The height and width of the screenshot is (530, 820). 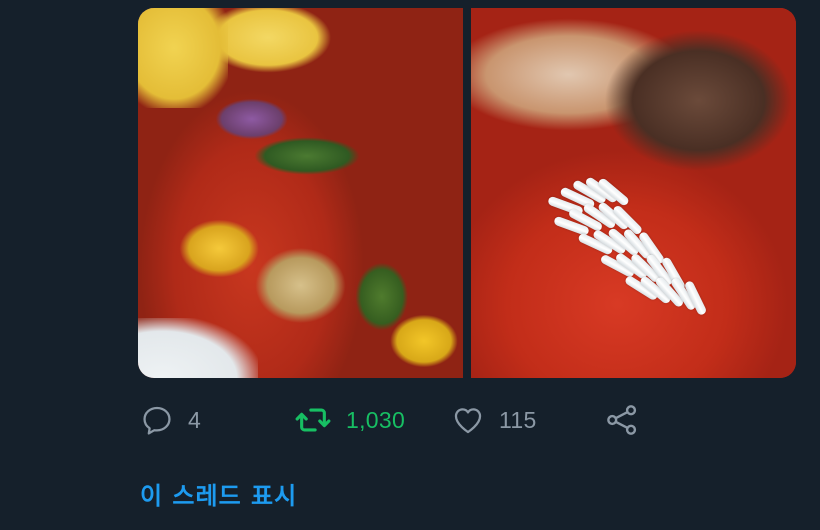 I want to click on reply-count: 4, so click(x=195, y=419).